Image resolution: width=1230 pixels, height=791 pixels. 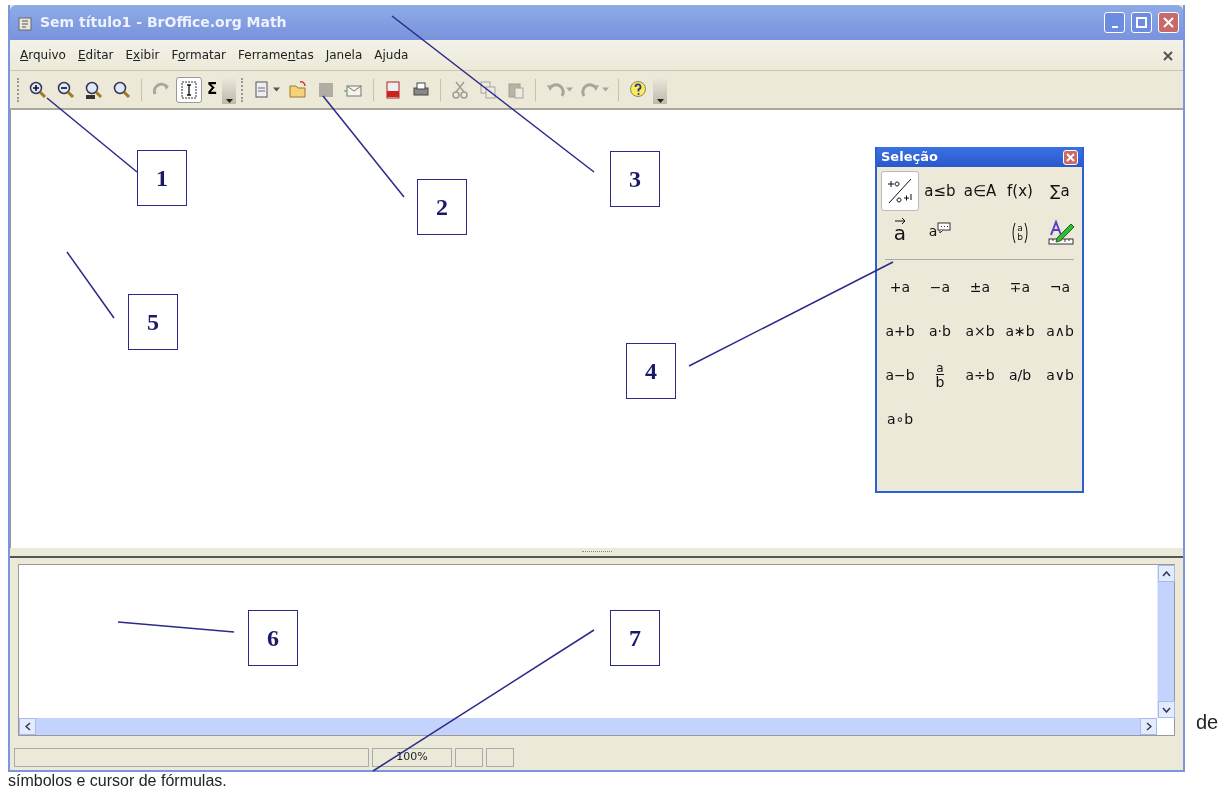 What do you see at coordinates (596, 552) in the screenshot?
I see `splitter-grip` at bounding box center [596, 552].